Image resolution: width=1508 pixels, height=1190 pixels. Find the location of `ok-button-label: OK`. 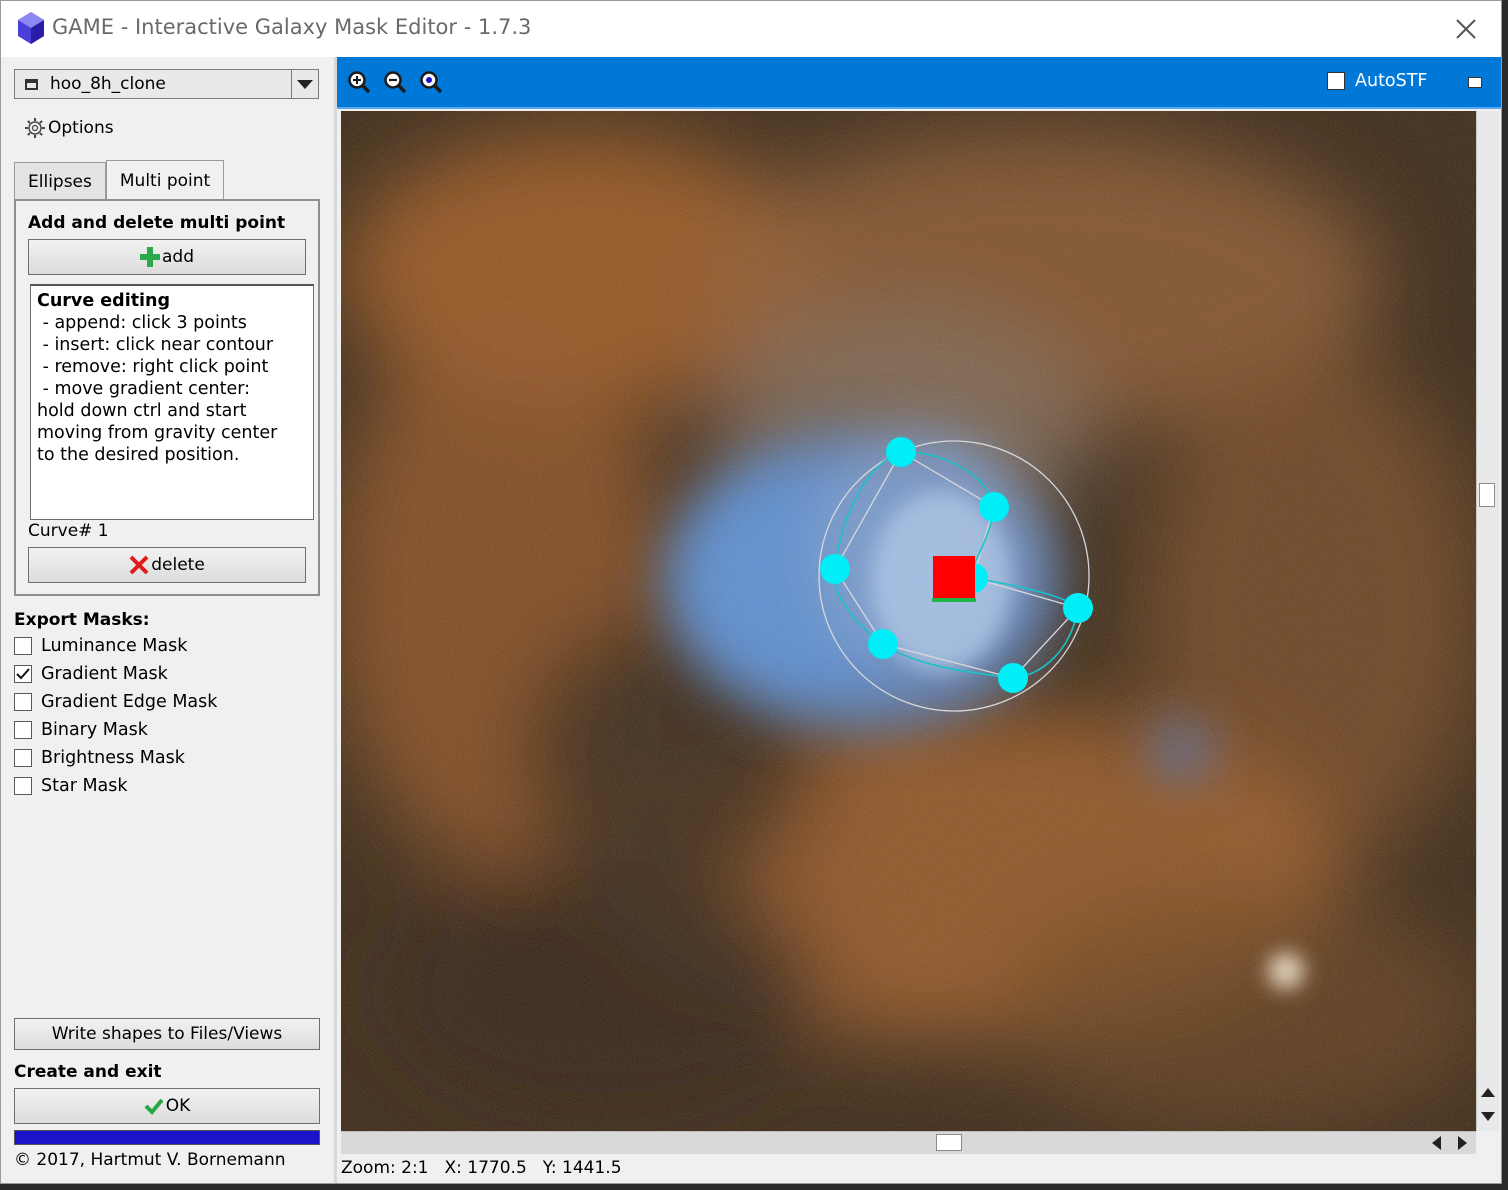

ok-button-label: OK is located at coordinates (178, 1106).